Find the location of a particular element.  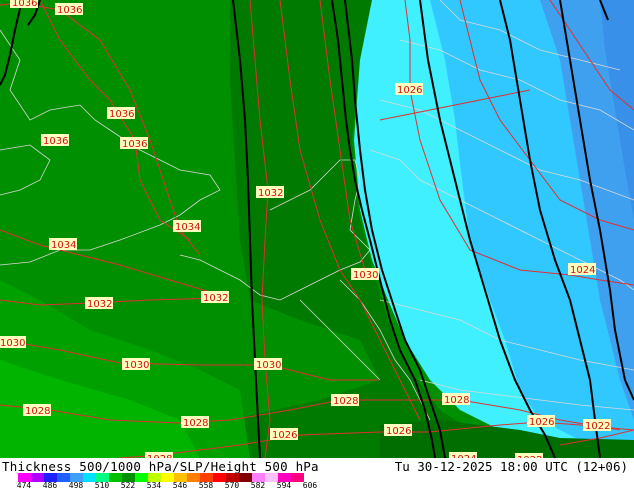

colorbar-tick-label: 558 is located at coordinates (206, 485).